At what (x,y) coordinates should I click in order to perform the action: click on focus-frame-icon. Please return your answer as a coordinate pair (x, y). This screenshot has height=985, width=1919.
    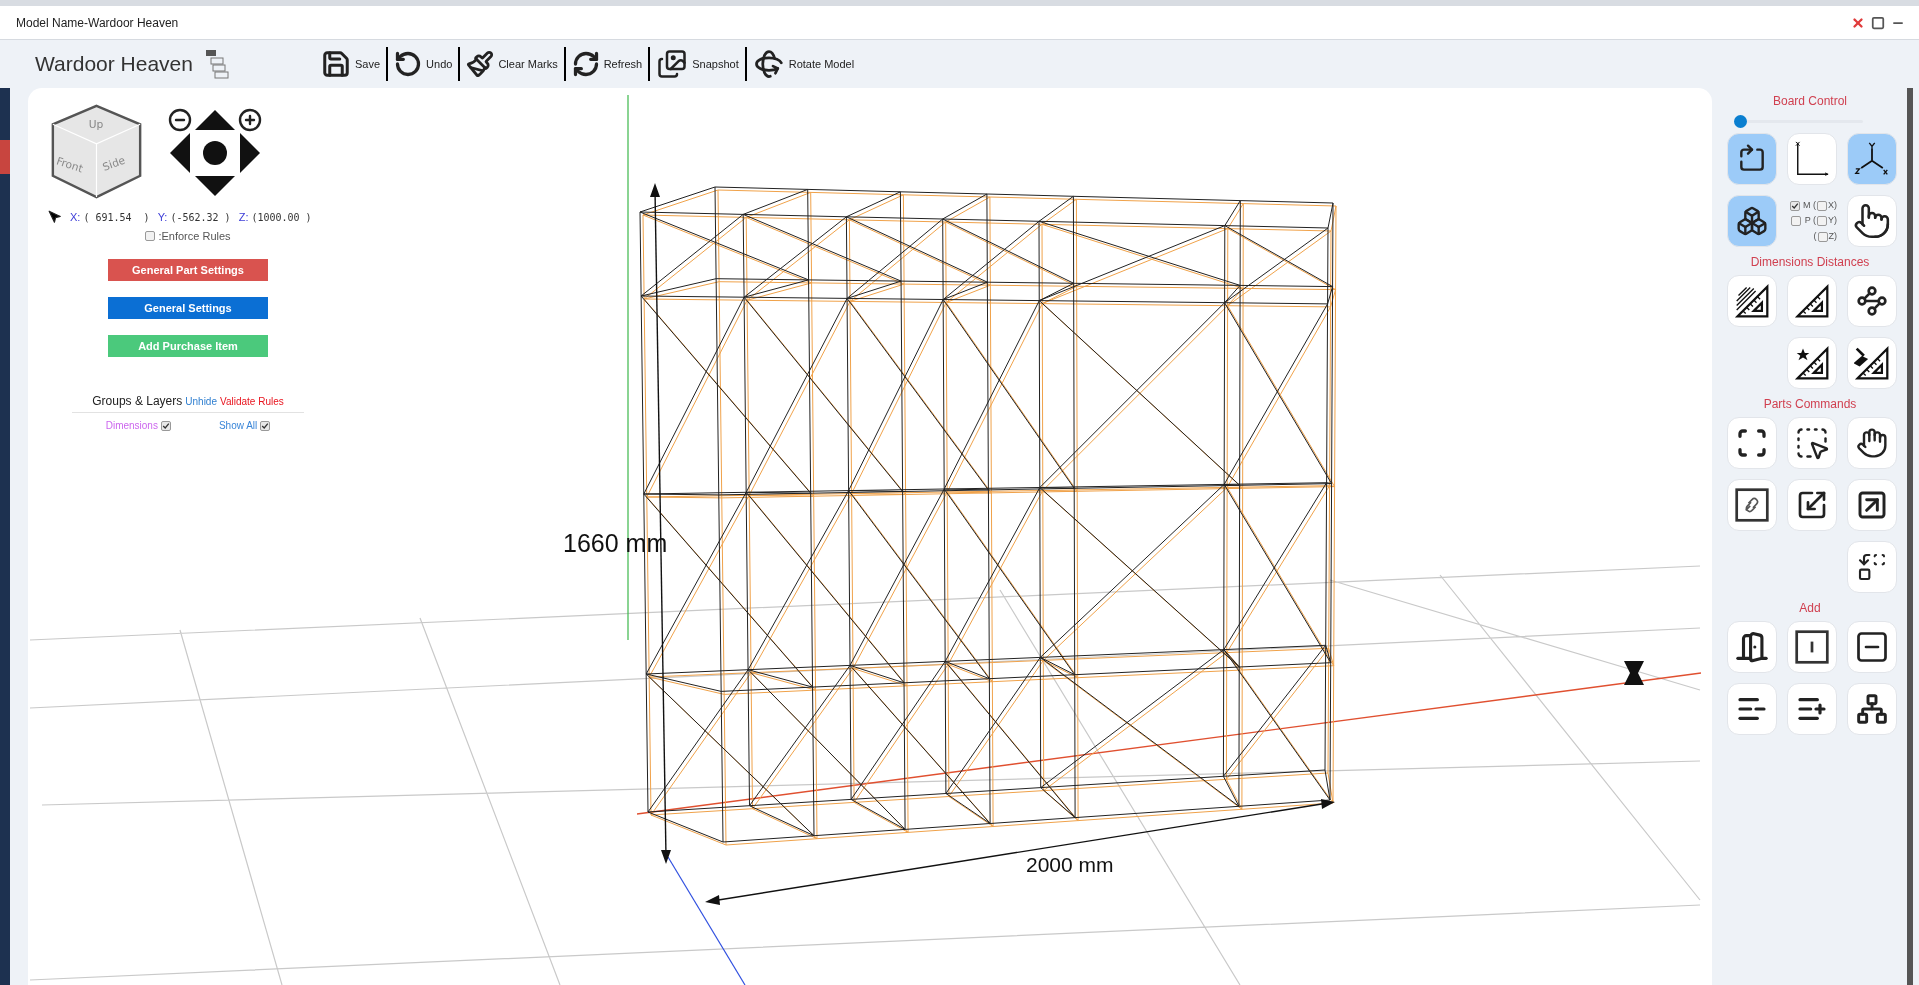
    Looking at the image, I should click on (1752, 443).